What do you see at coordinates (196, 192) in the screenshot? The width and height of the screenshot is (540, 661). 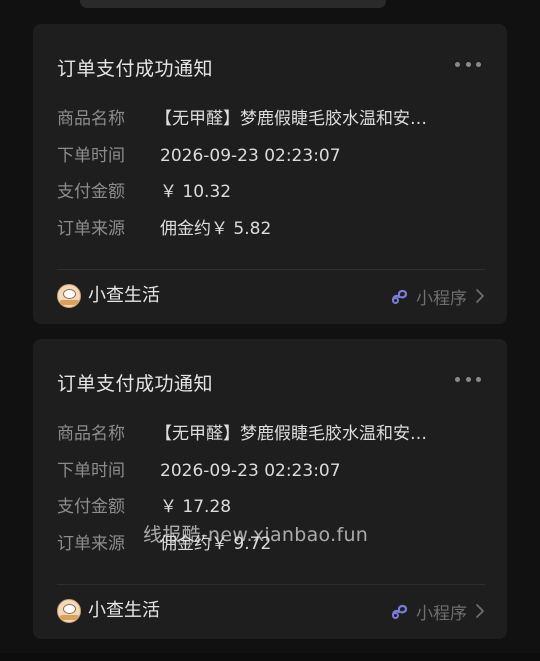 I see `row-value: ￥ 10.32` at bounding box center [196, 192].